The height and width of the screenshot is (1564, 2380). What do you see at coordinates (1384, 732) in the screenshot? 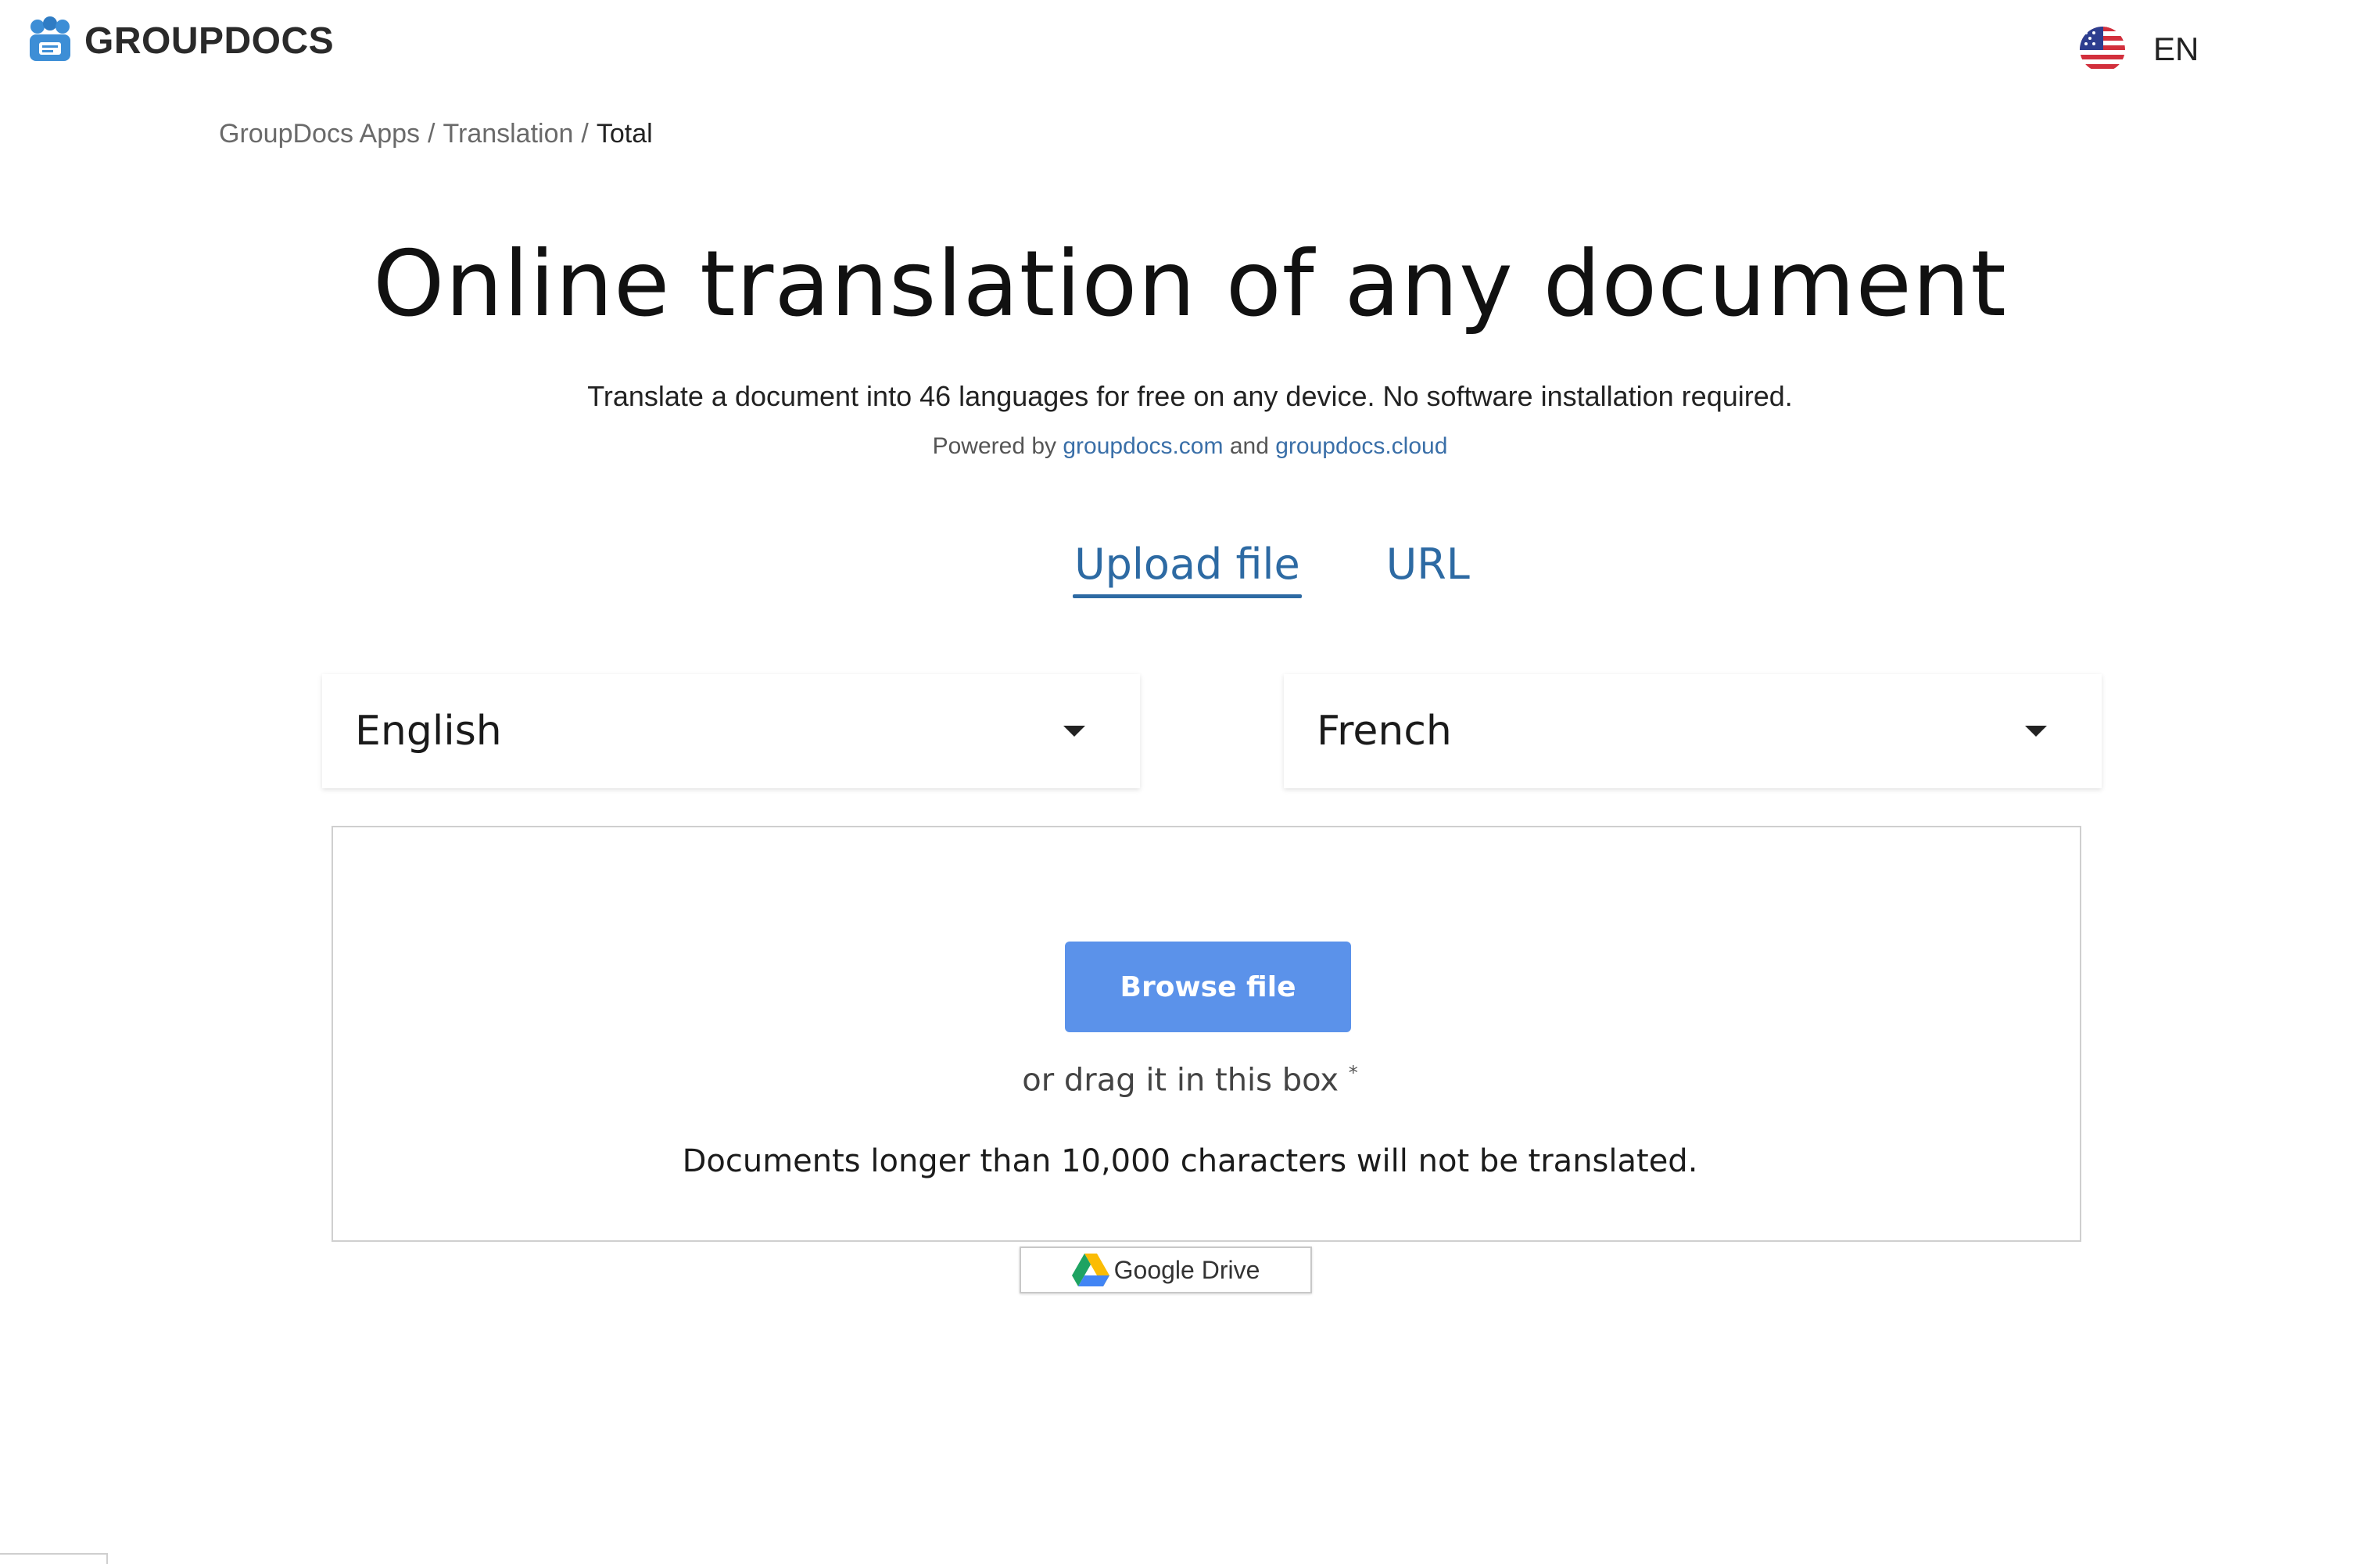
I see `target-language-value: French` at bounding box center [1384, 732].